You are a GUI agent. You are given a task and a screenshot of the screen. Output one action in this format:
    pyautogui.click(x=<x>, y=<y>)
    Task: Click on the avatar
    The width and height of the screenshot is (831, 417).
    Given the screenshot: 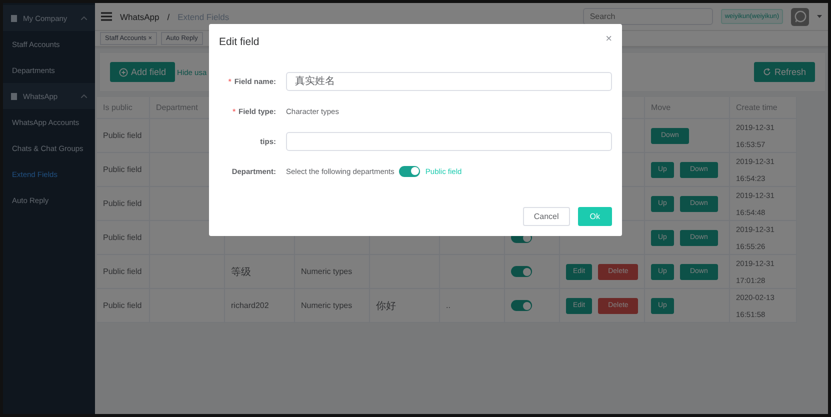 What is the action you would take?
    pyautogui.click(x=800, y=17)
    